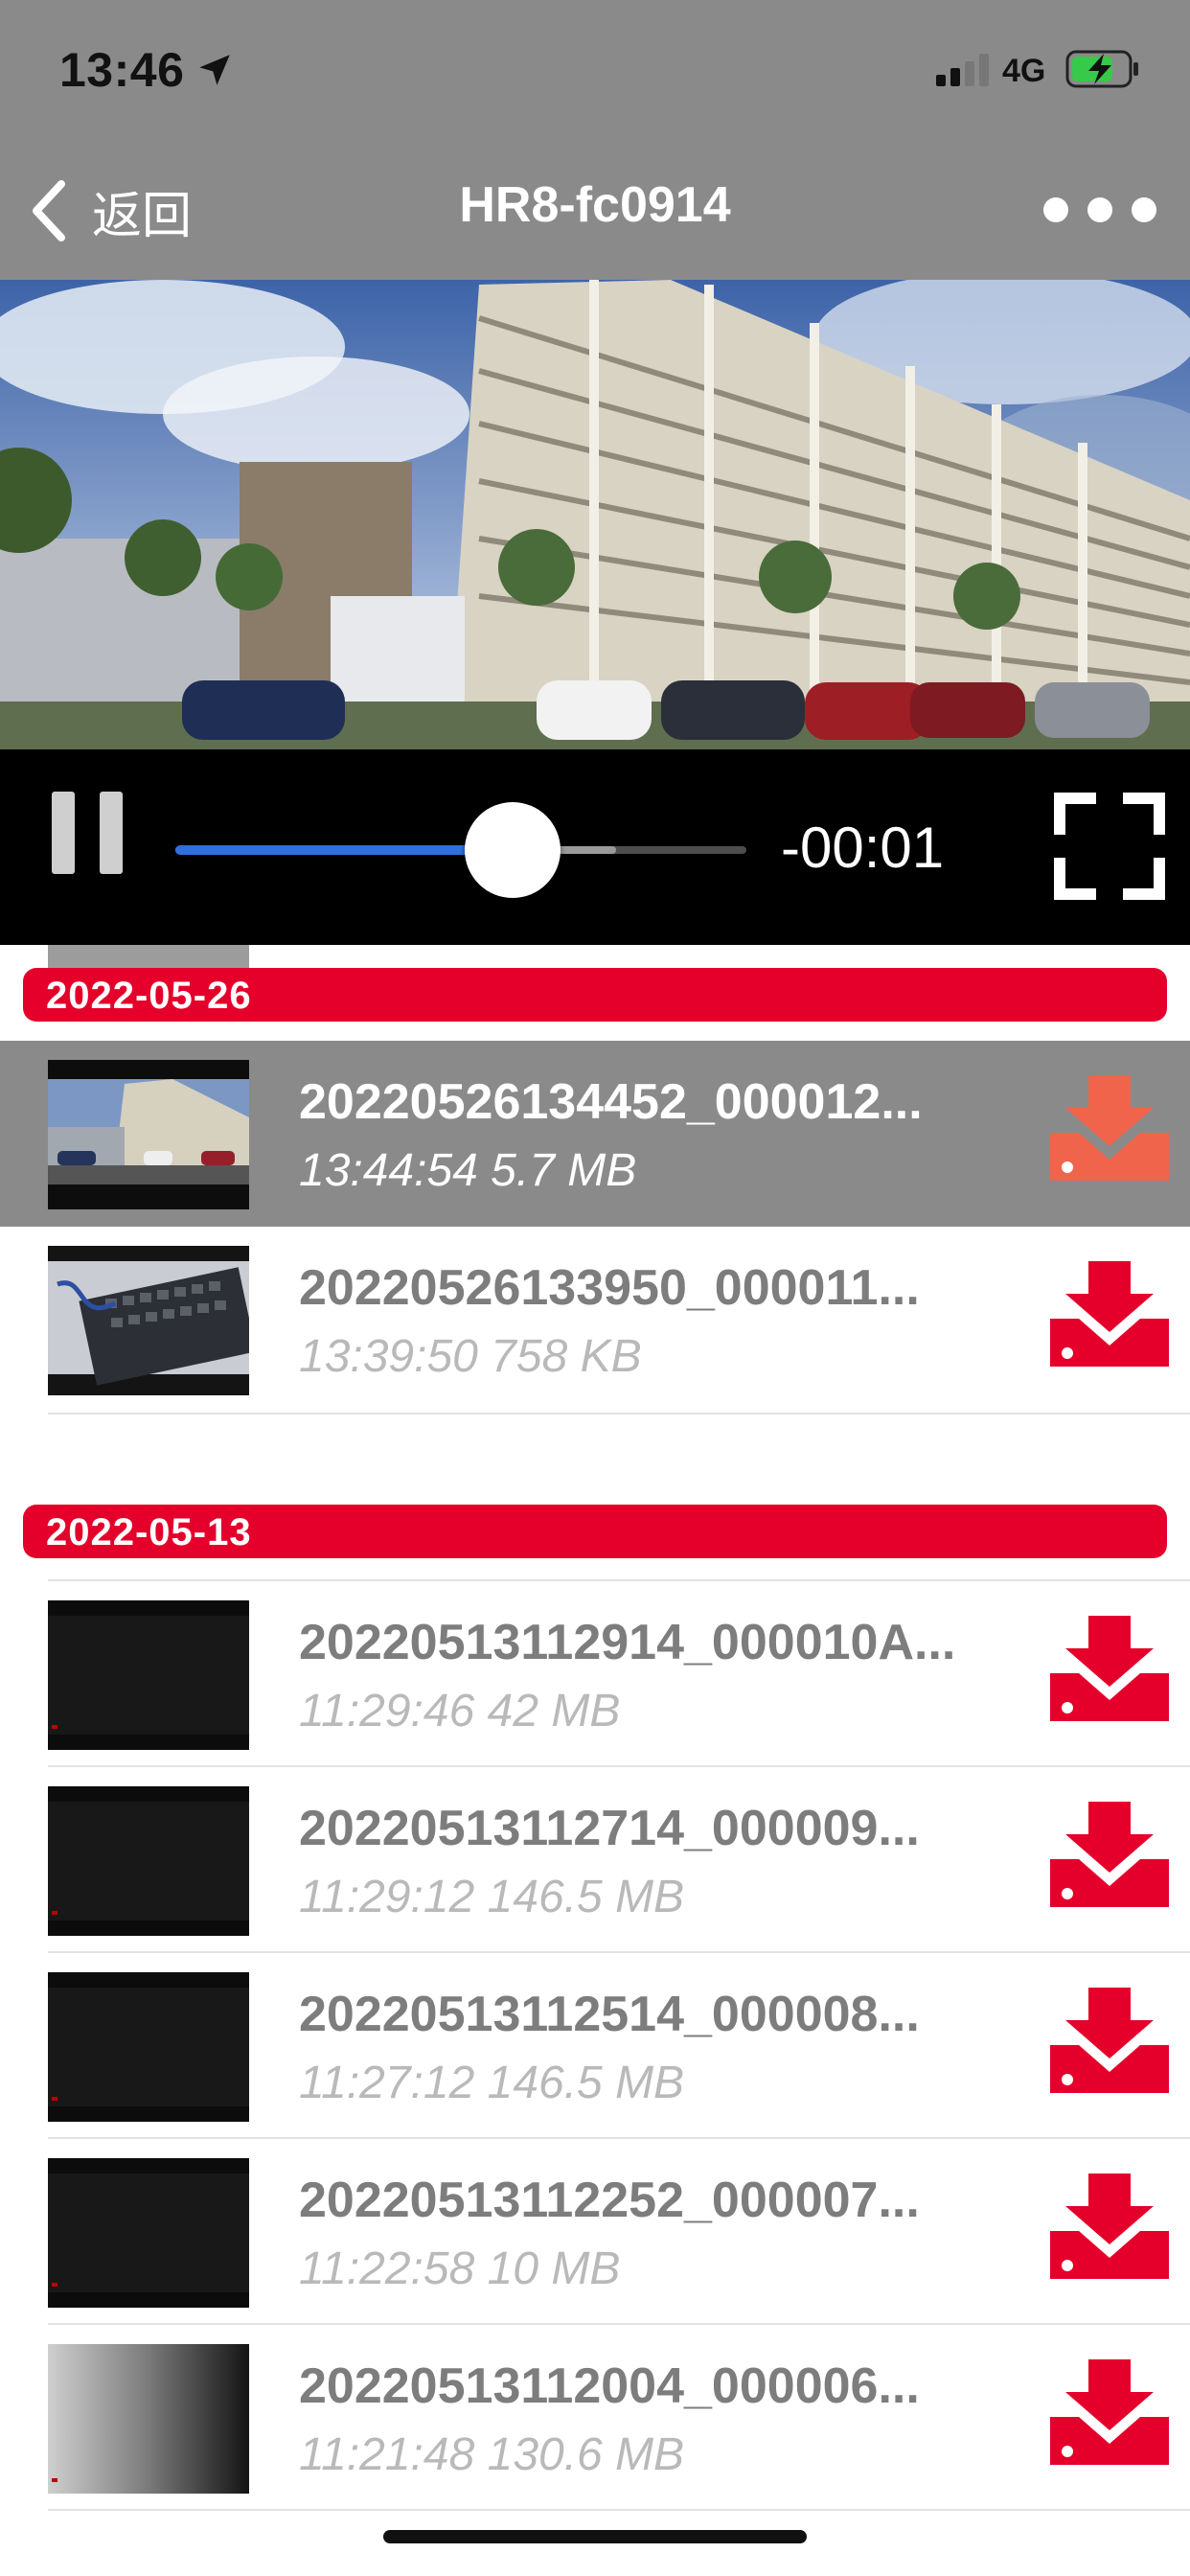  Describe the element at coordinates (492, 1897) in the screenshot. I see `file-meta: 11:29:12 146.5 MB` at that location.